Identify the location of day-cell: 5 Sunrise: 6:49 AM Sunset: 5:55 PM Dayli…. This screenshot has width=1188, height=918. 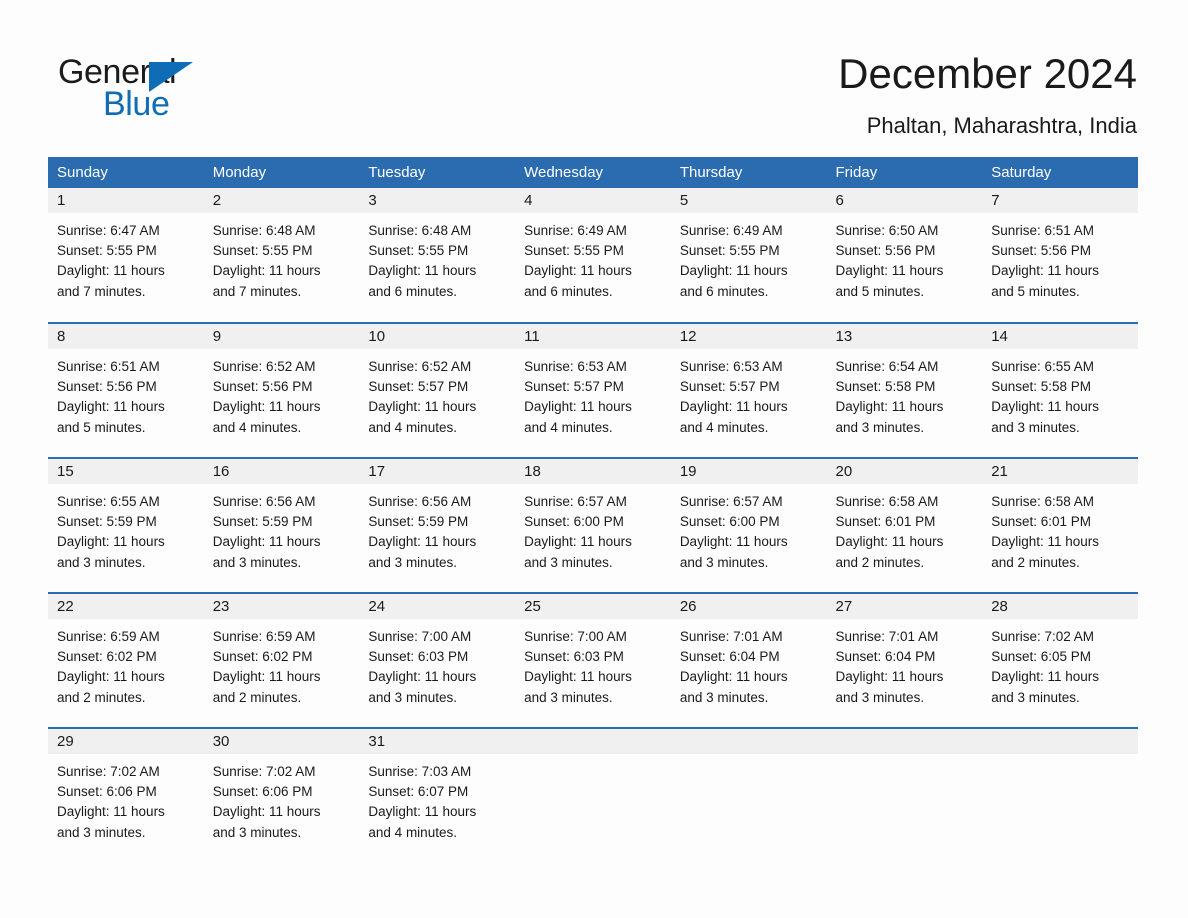
(748, 255).